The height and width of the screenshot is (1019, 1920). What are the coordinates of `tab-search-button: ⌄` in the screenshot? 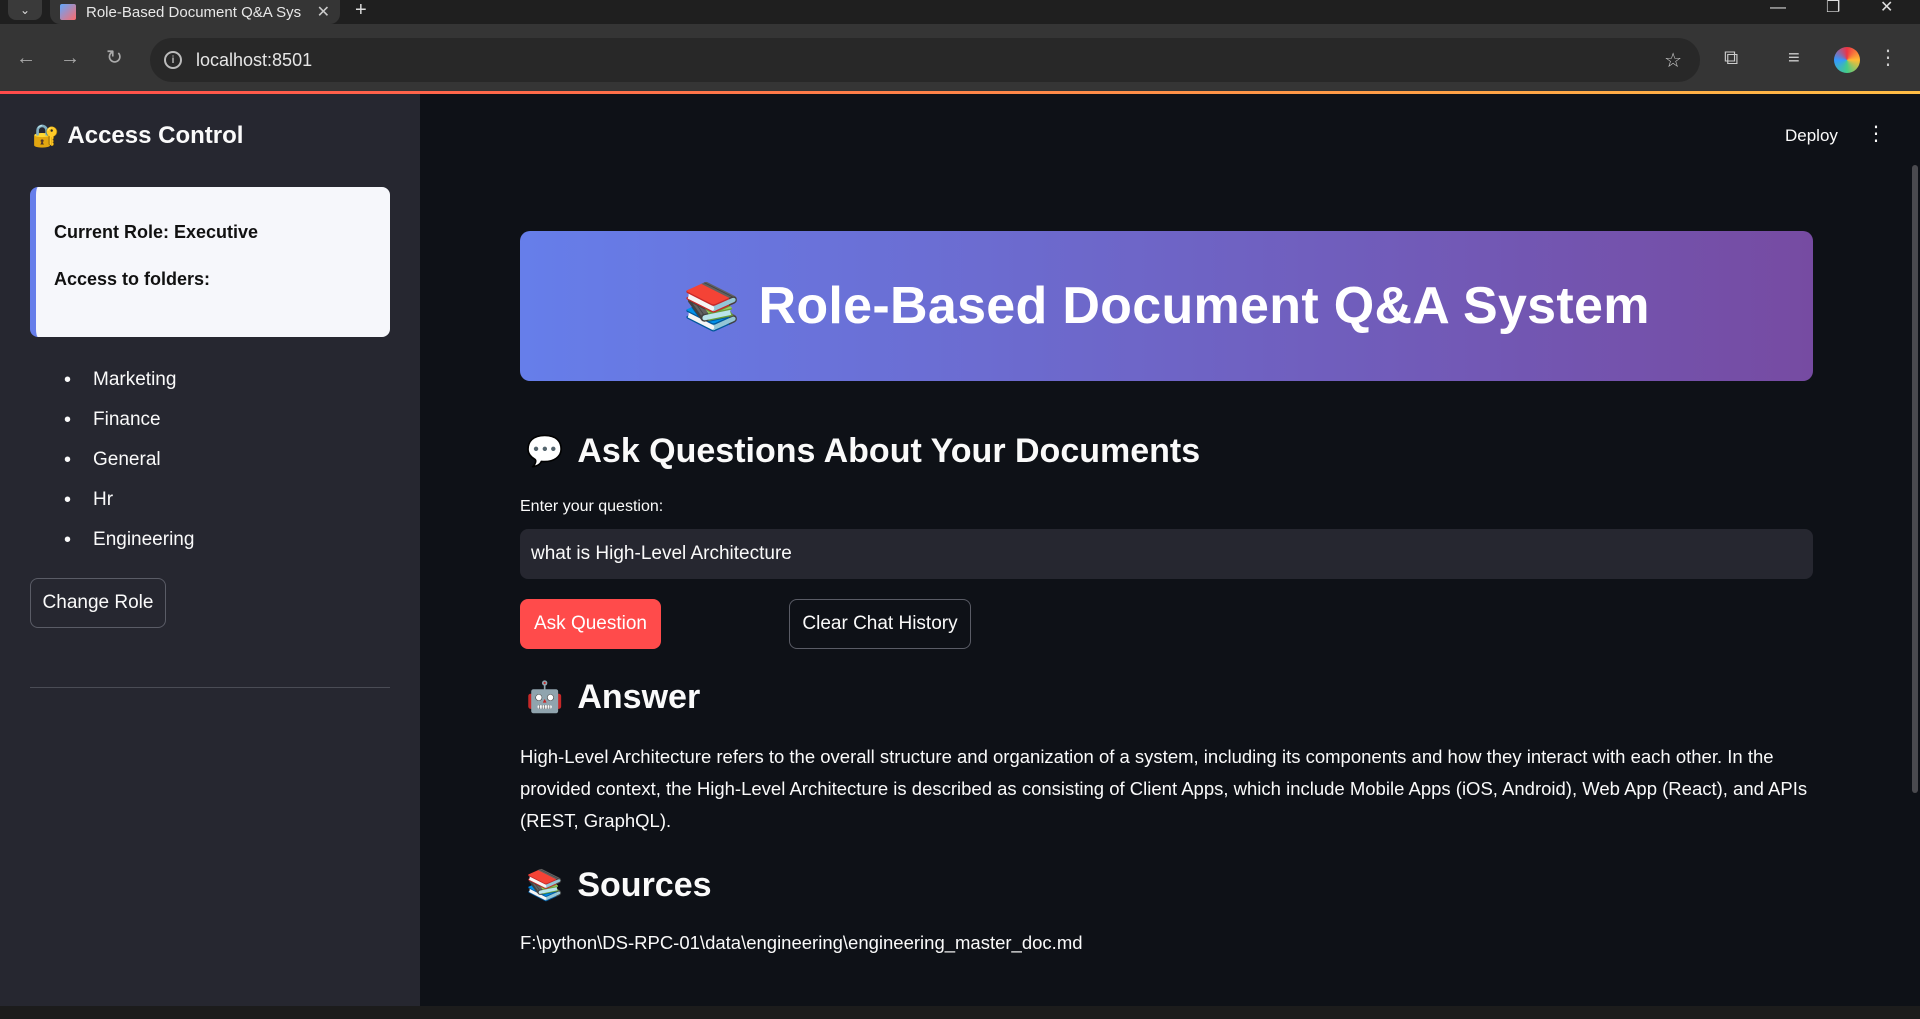 It's located at (25, 10).